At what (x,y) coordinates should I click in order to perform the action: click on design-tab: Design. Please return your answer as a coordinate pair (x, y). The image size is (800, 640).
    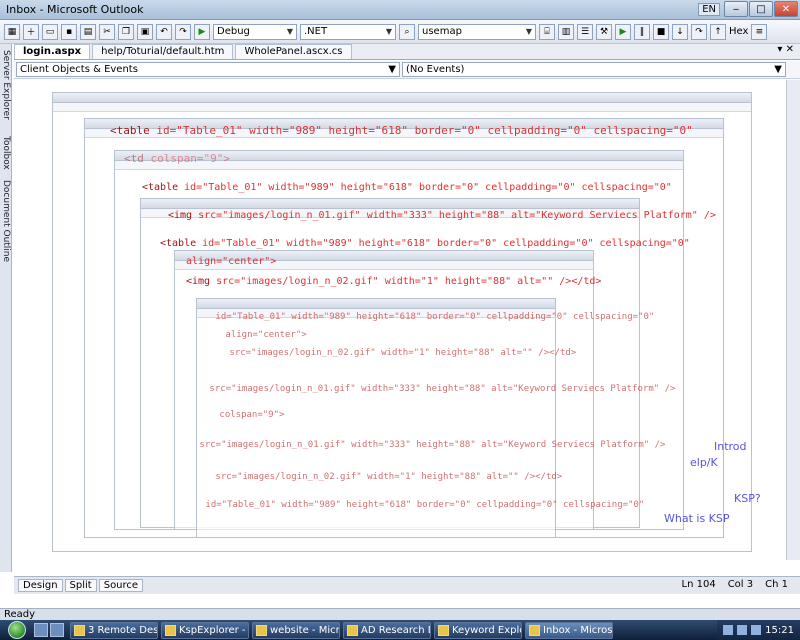
    Looking at the image, I should click on (40, 585).